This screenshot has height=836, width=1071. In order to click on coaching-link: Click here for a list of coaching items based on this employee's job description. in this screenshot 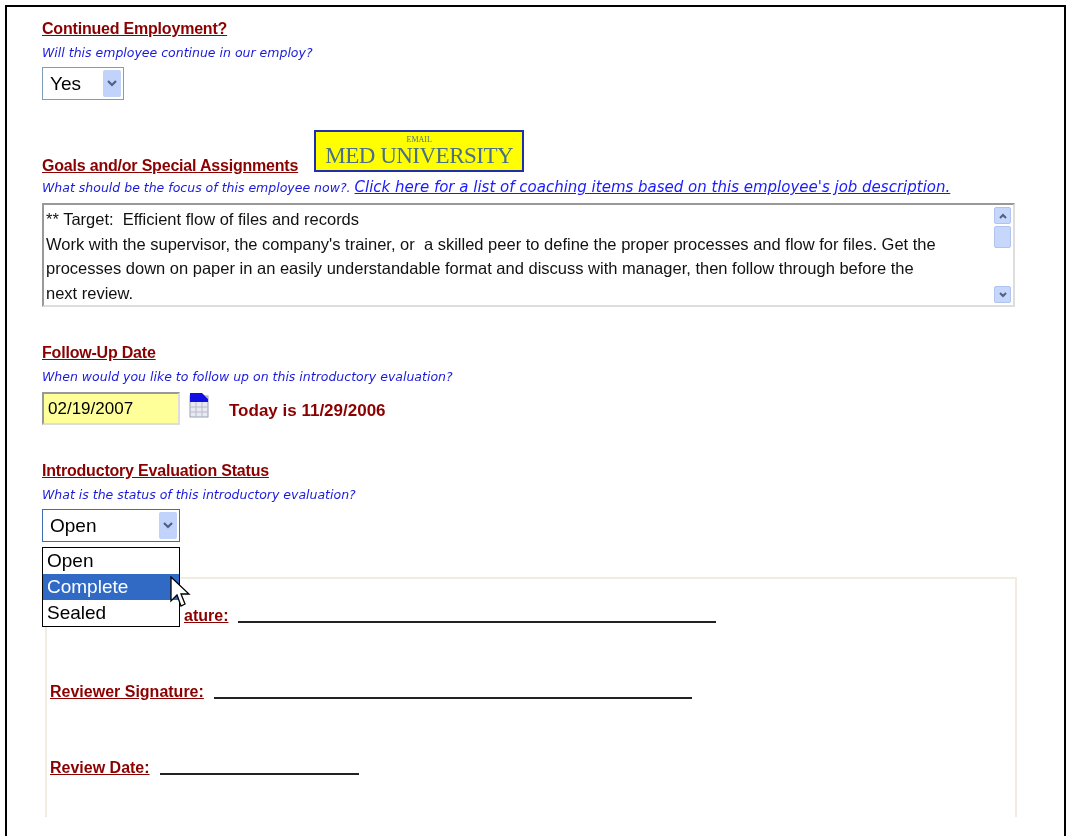, I will do `click(652, 187)`.